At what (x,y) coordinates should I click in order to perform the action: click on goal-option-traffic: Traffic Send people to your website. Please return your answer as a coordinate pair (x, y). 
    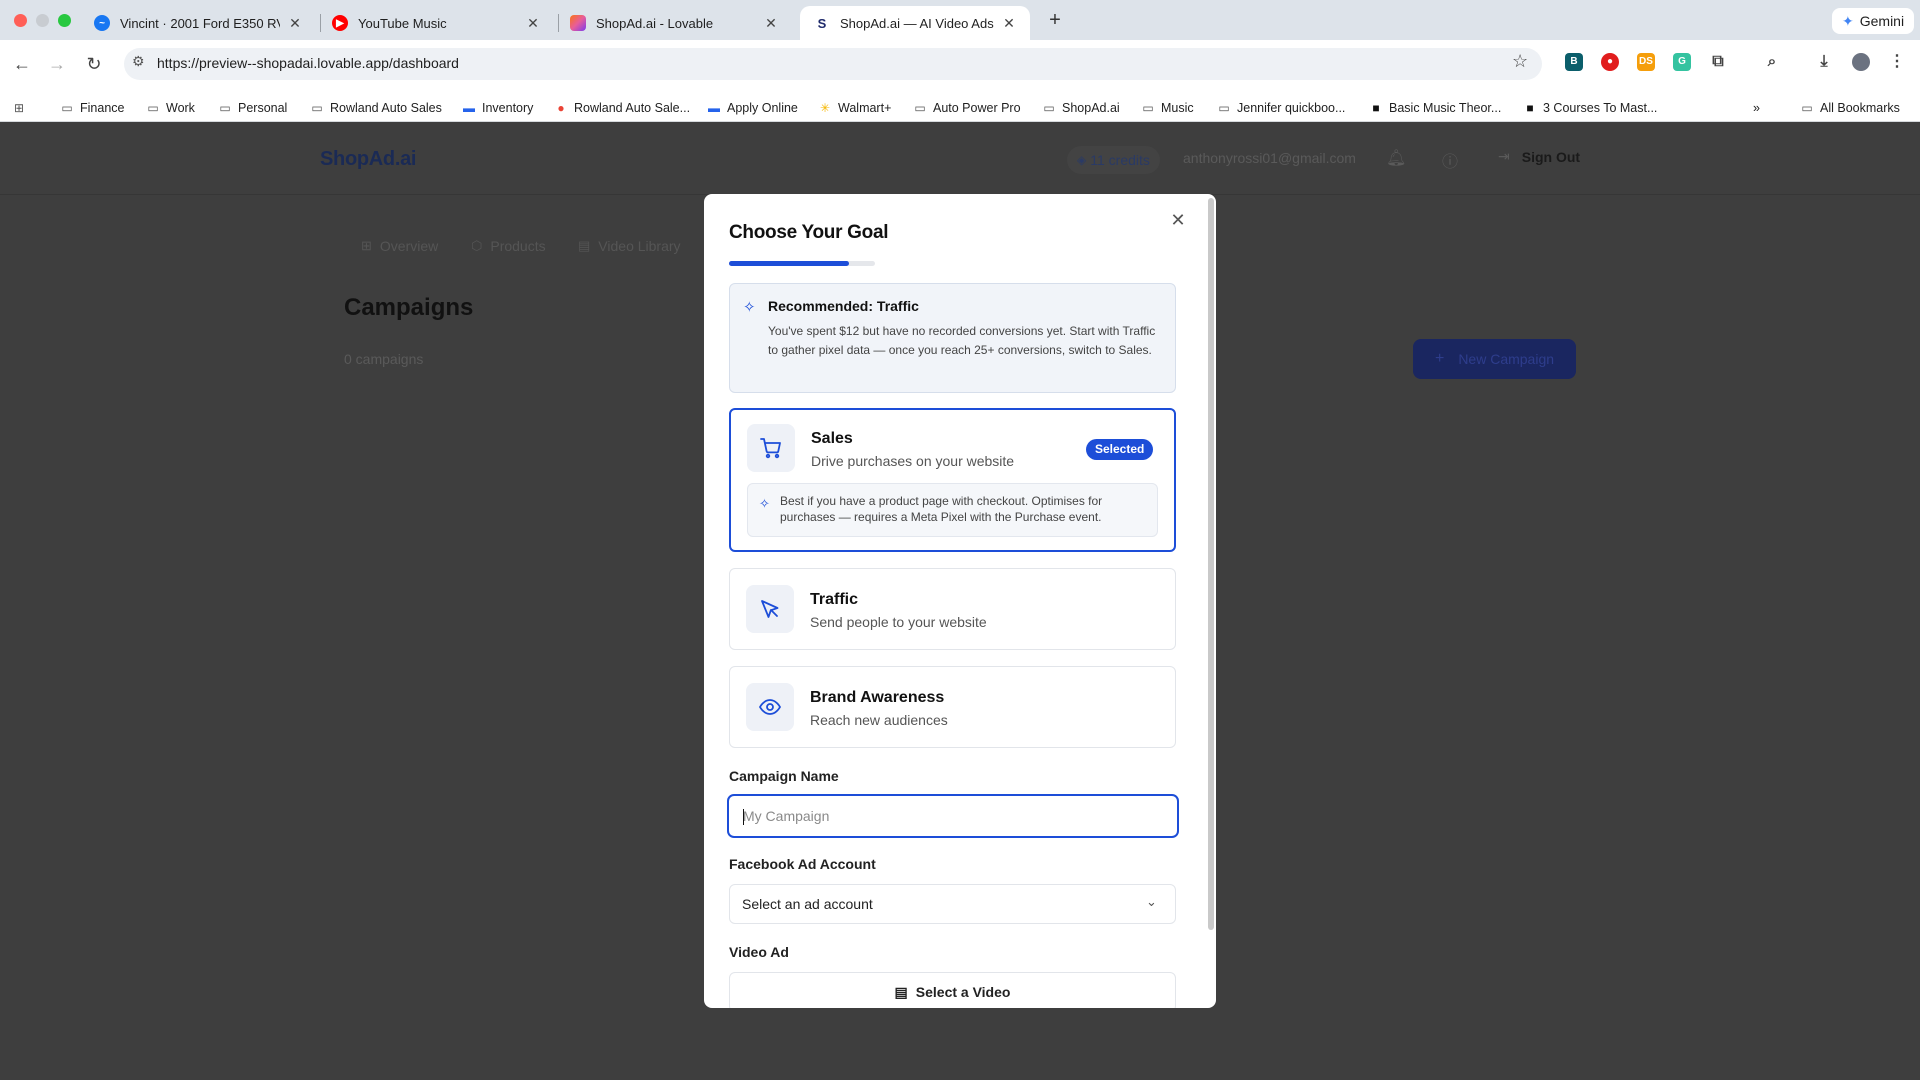
    Looking at the image, I should click on (952, 609).